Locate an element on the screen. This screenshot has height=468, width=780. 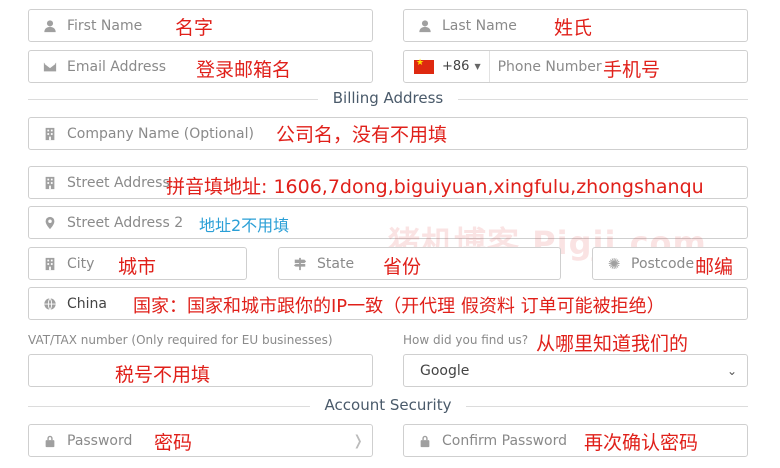
password-annotation: 密码 is located at coordinates (173, 443).